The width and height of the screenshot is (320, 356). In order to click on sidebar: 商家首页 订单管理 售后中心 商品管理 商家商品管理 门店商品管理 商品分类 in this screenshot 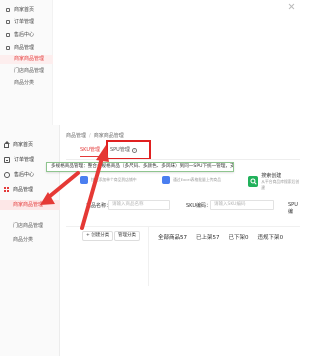, I will do `click(30, 240)`.